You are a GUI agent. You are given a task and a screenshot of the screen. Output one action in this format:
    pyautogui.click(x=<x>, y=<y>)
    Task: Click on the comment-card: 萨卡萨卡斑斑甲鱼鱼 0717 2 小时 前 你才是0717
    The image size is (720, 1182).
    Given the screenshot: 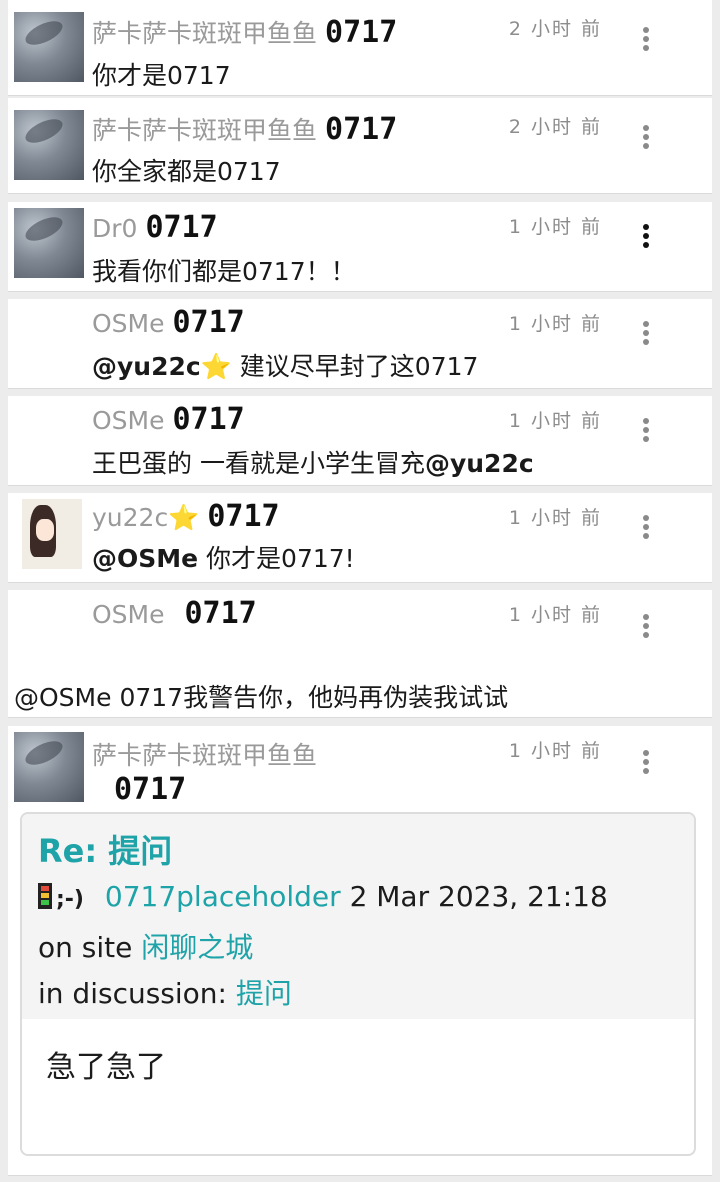 What is the action you would take?
    pyautogui.click(x=360, y=48)
    